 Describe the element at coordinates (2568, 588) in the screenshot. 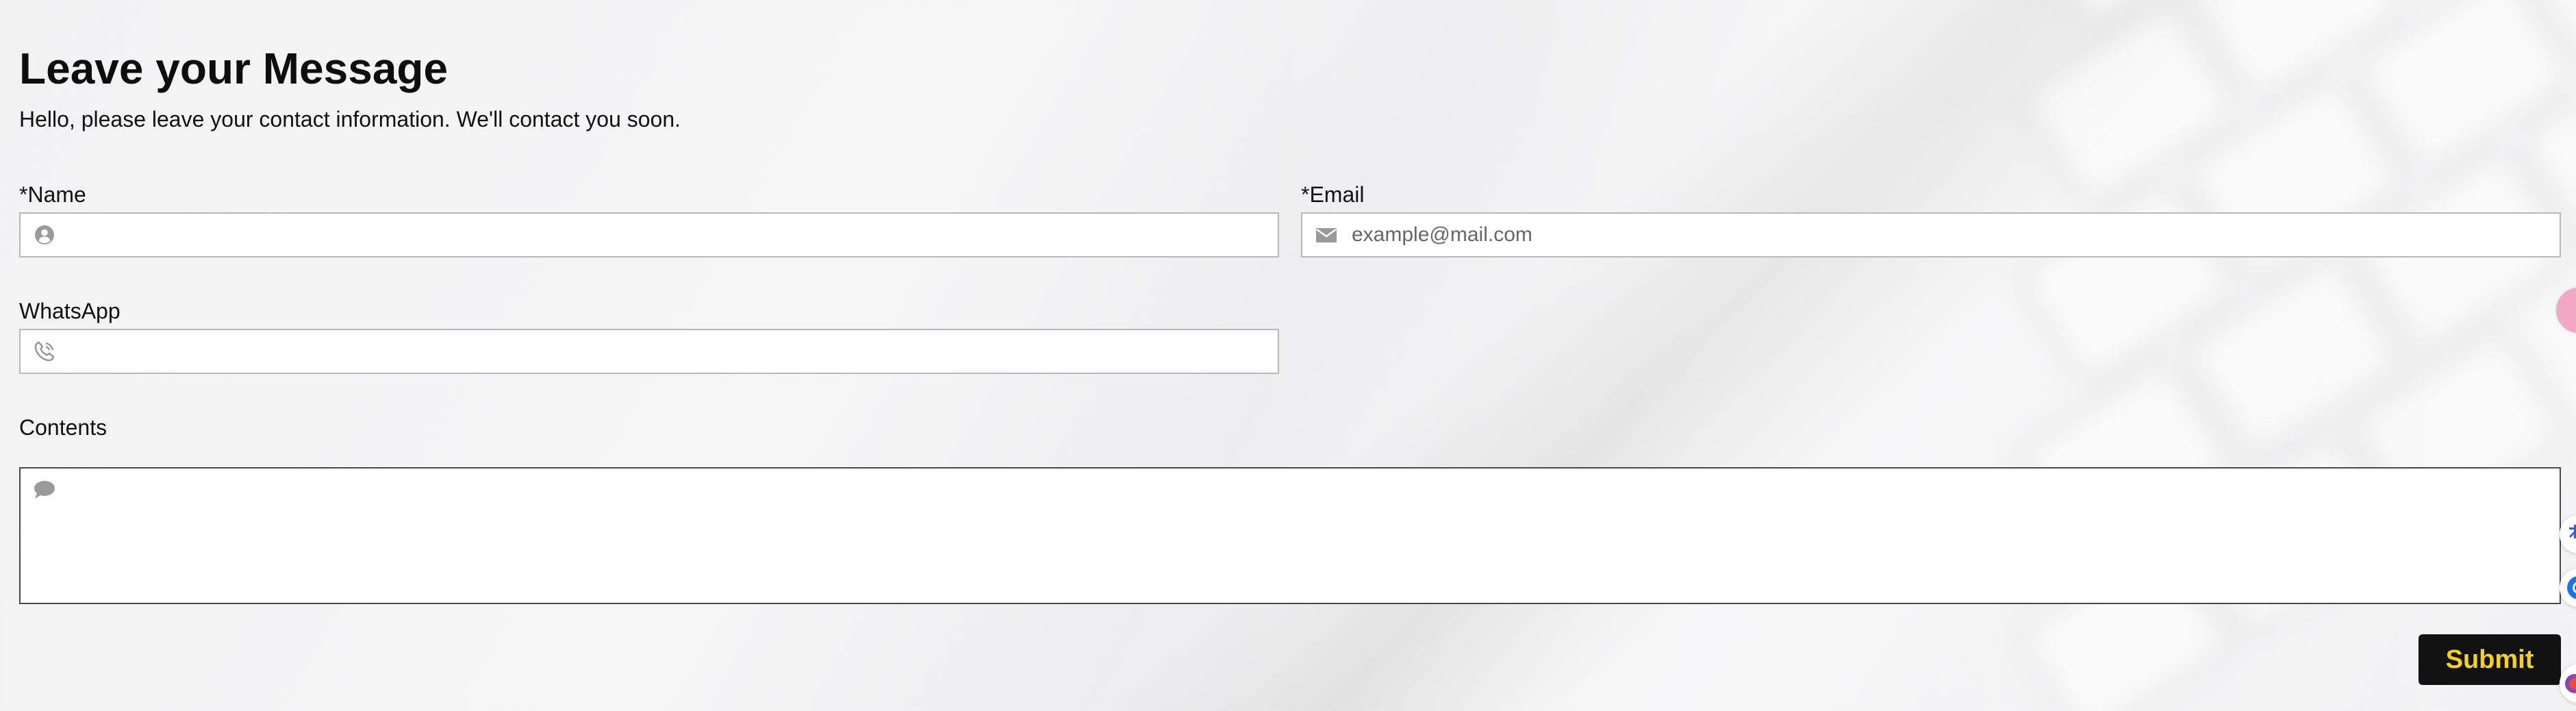

I see `chrome-icon` at that location.